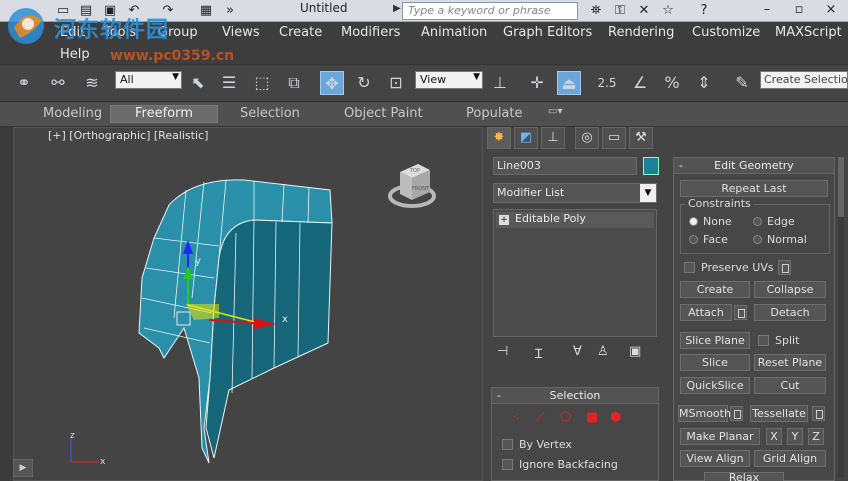 Image resolution: width=848 pixels, height=481 pixels. What do you see at coordinates (454, 32) in the screenshot?
I see `menu-animation: Animation` at bounding box center [454, 32].